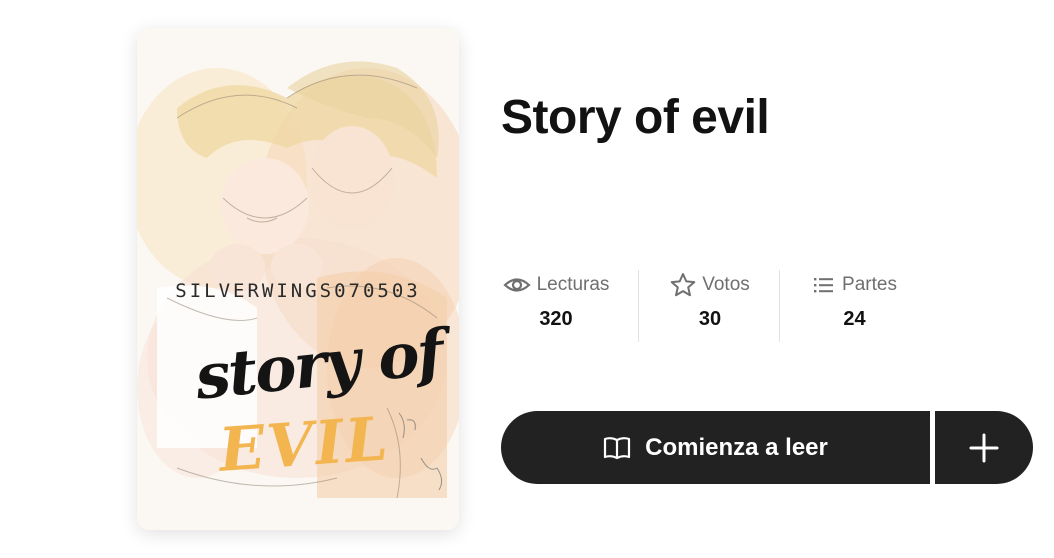 This screenshot has height=558, width=1054. I want to click on star-icon, so click(683, 285).